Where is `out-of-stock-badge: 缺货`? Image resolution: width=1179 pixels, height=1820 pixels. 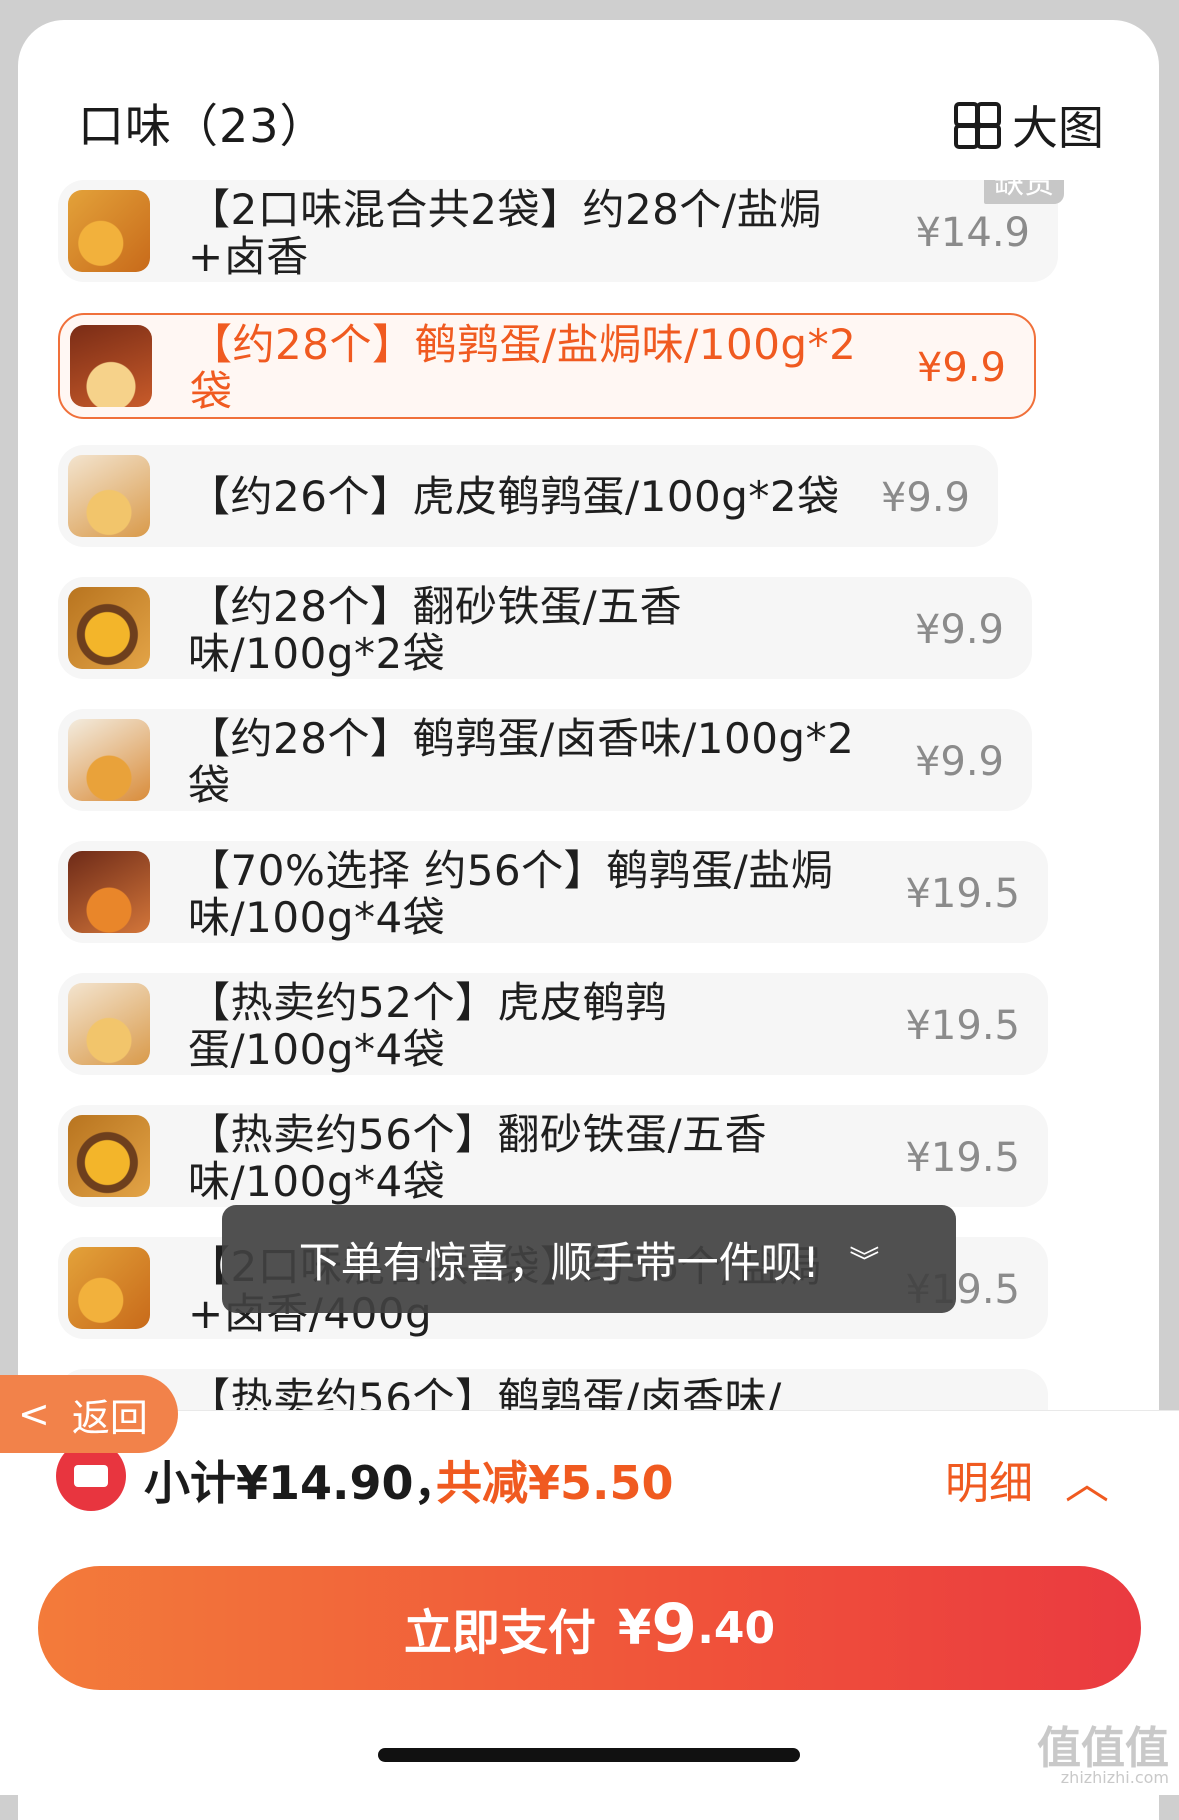 out-of-stock-badge: 缺货 is located at coordinates (1024, 192).